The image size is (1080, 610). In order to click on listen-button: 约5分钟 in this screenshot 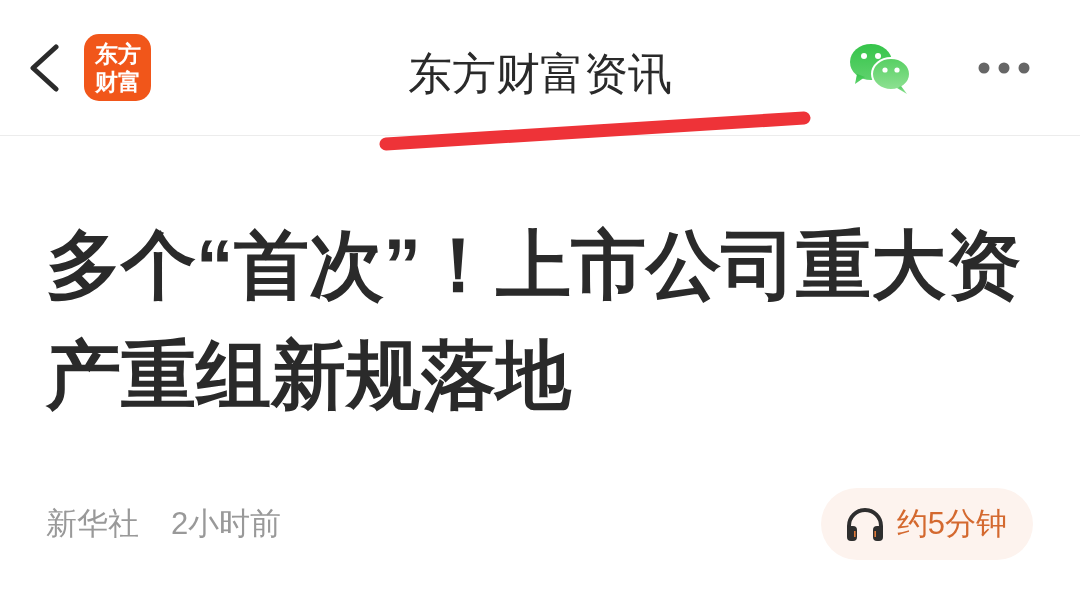, I will do `click(926, 524)`.